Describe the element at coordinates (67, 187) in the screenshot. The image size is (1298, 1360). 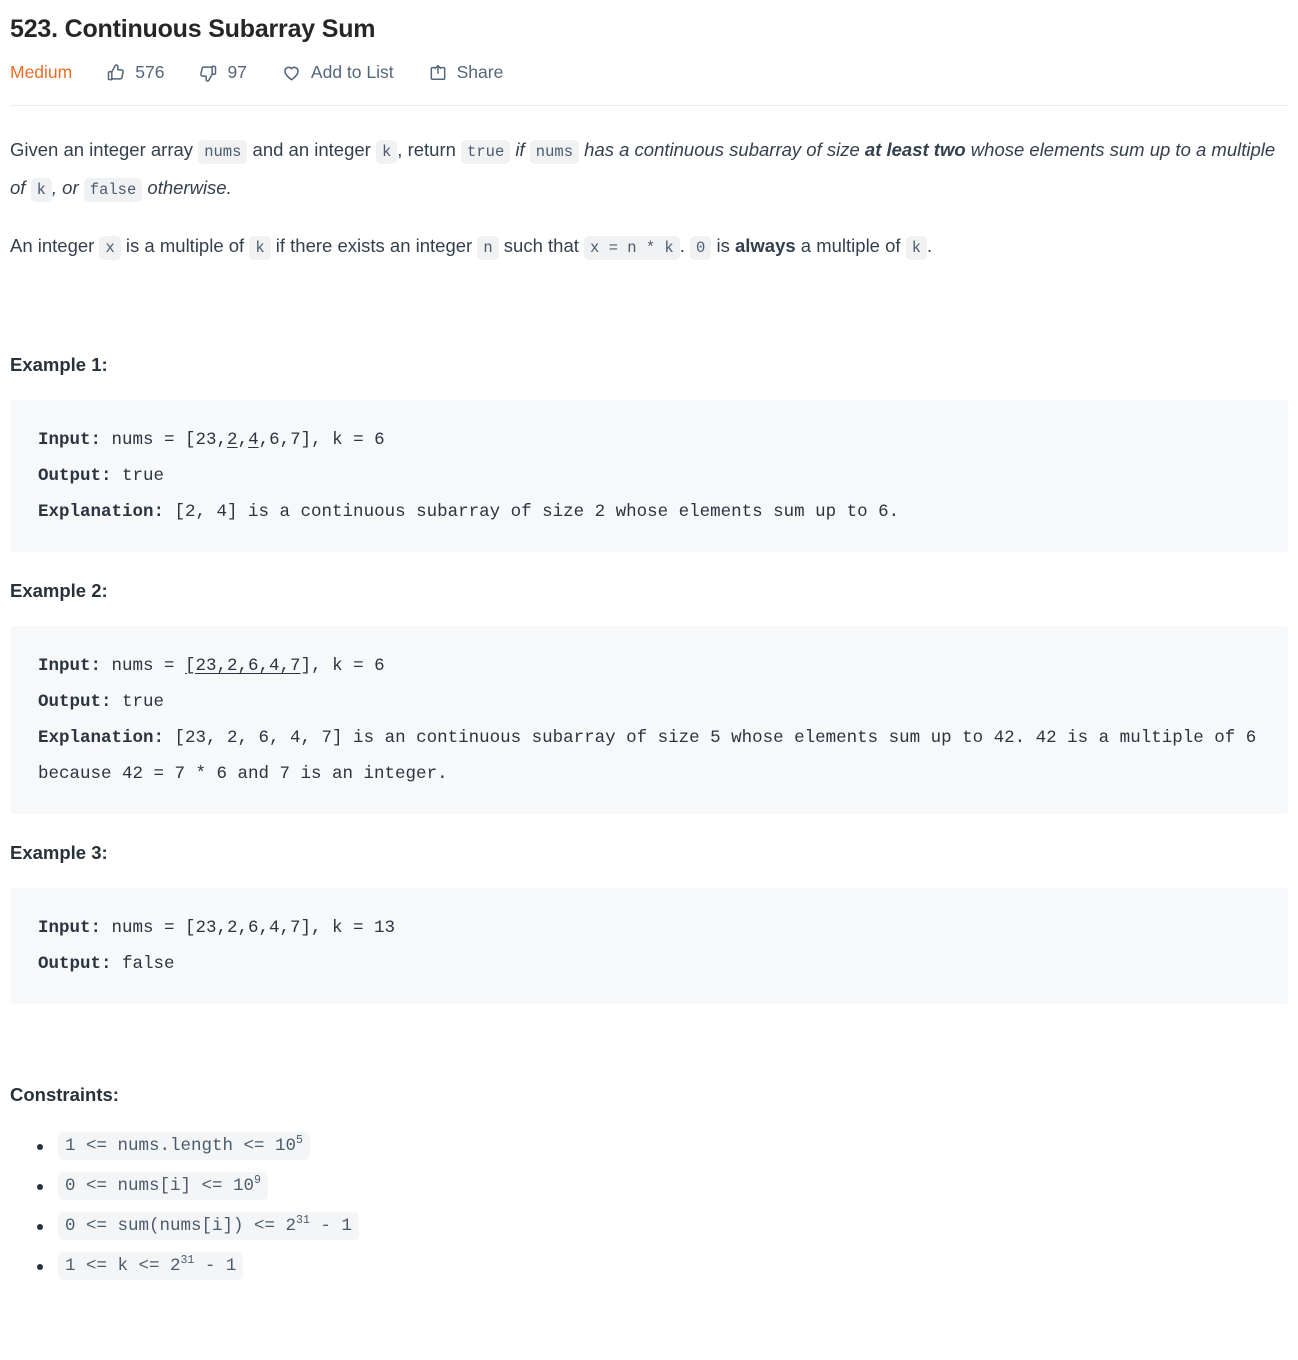
I see `desc-text-italic: , or` at that location.